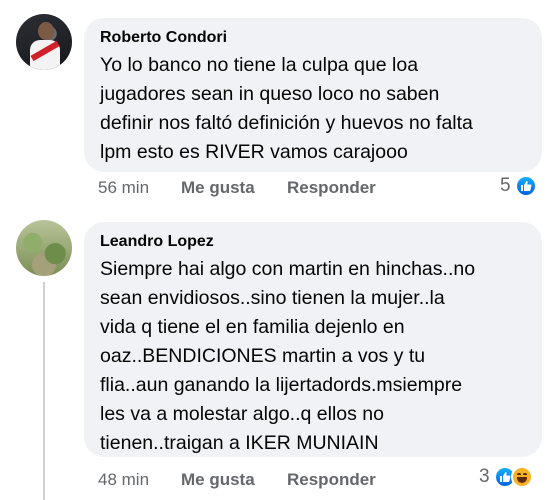 The image size is (557, 500). What do you see at coordinates (313, 242) in the screenshot?
I see `comment-author: Leandro Lopez` at bounding box center [313, 242].